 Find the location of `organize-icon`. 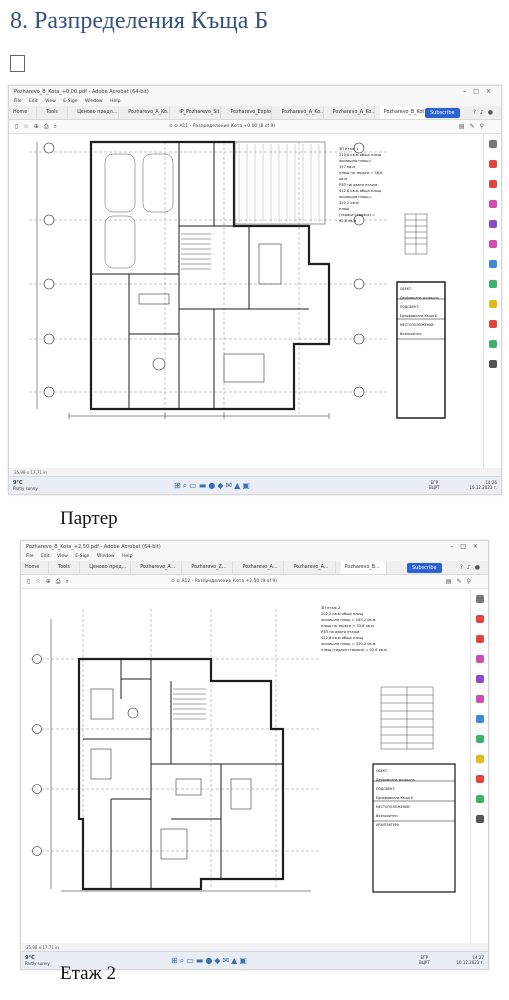

organize-icon is located at coordinates (493, 284).